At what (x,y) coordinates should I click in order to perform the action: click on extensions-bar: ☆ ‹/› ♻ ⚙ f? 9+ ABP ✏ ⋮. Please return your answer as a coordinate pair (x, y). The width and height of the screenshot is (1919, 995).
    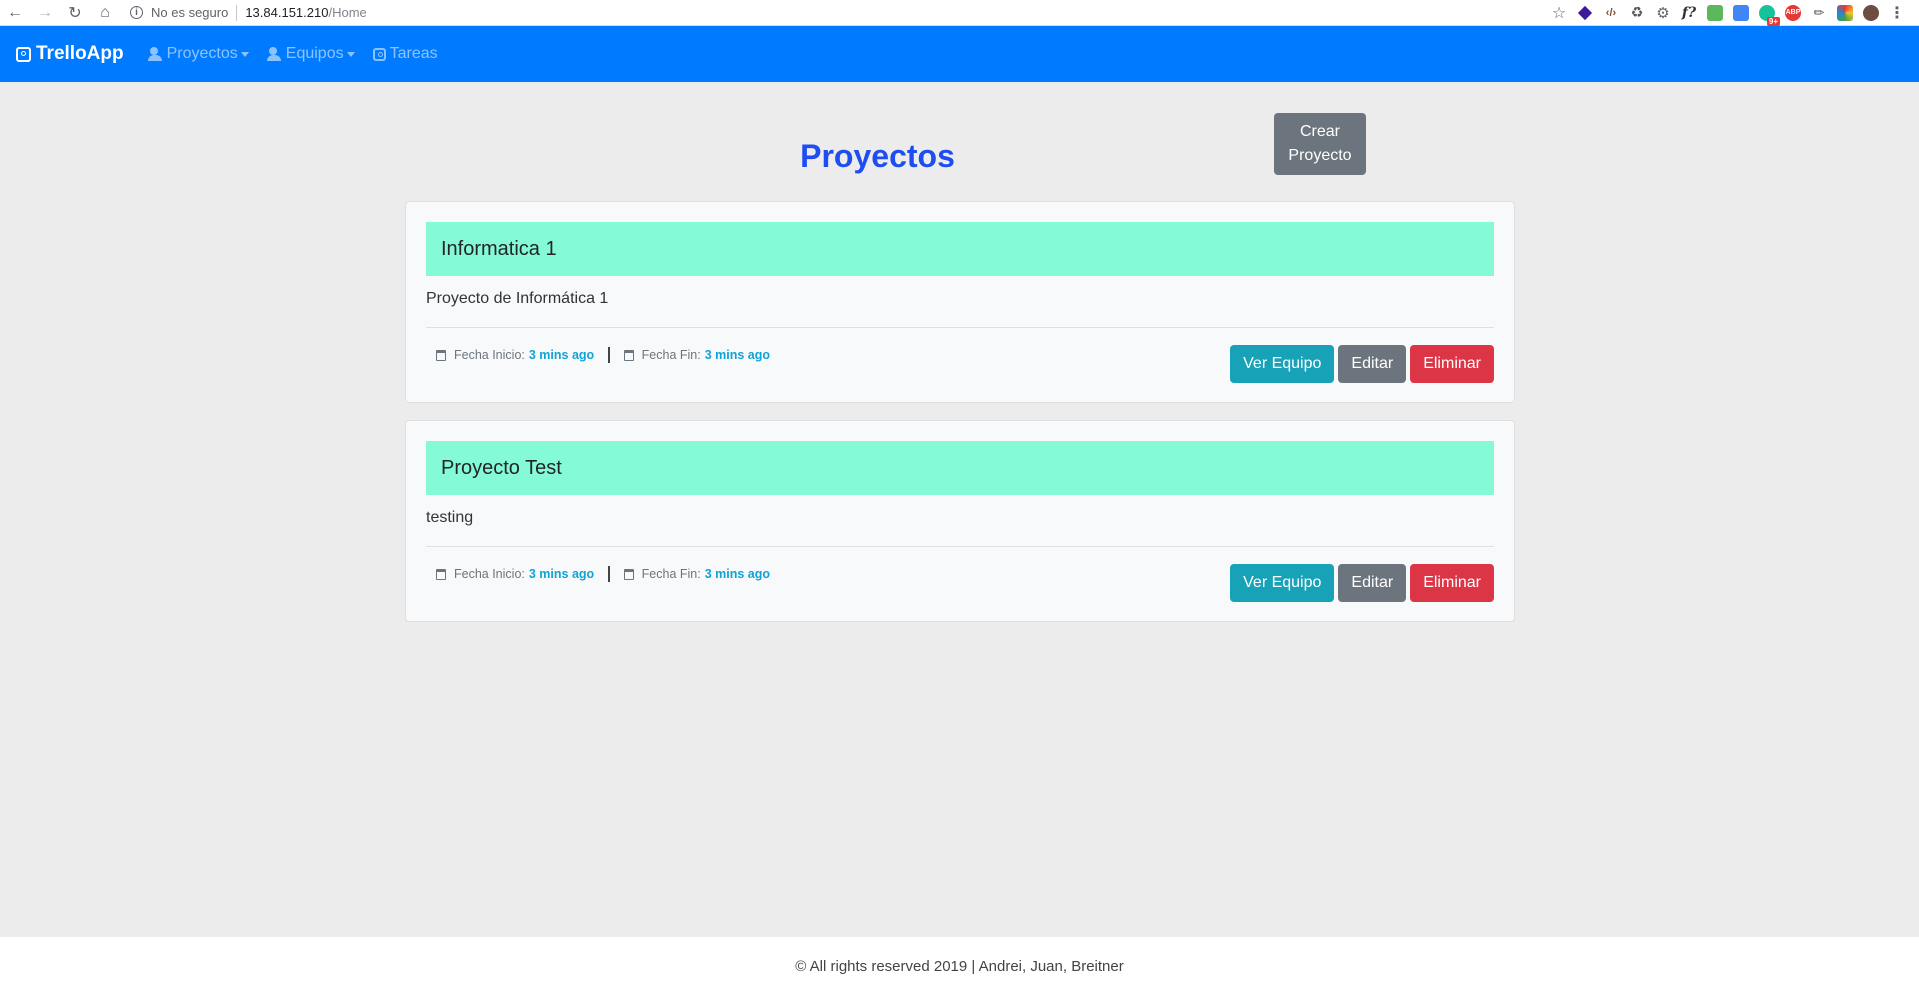
    Looking at the image, I should click on (1735, 15).